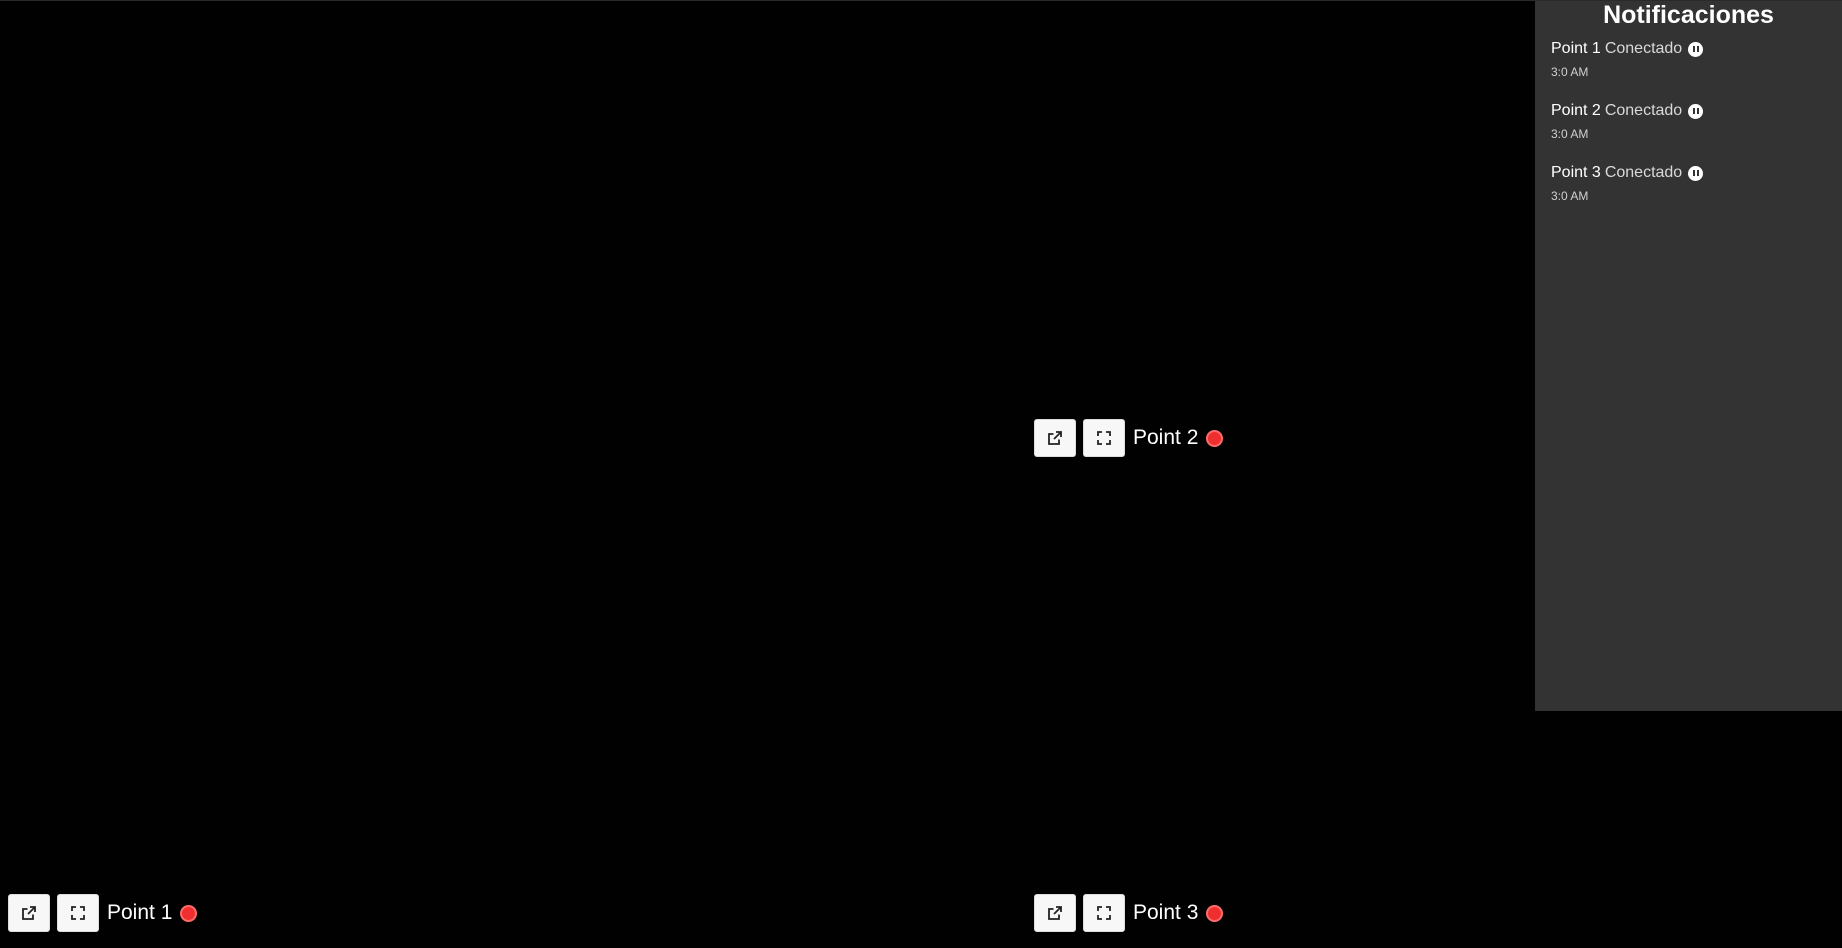  Describe the element at coordinates (1576, 48) in the screenshot. I see `notification-point: Point 1` at that location.